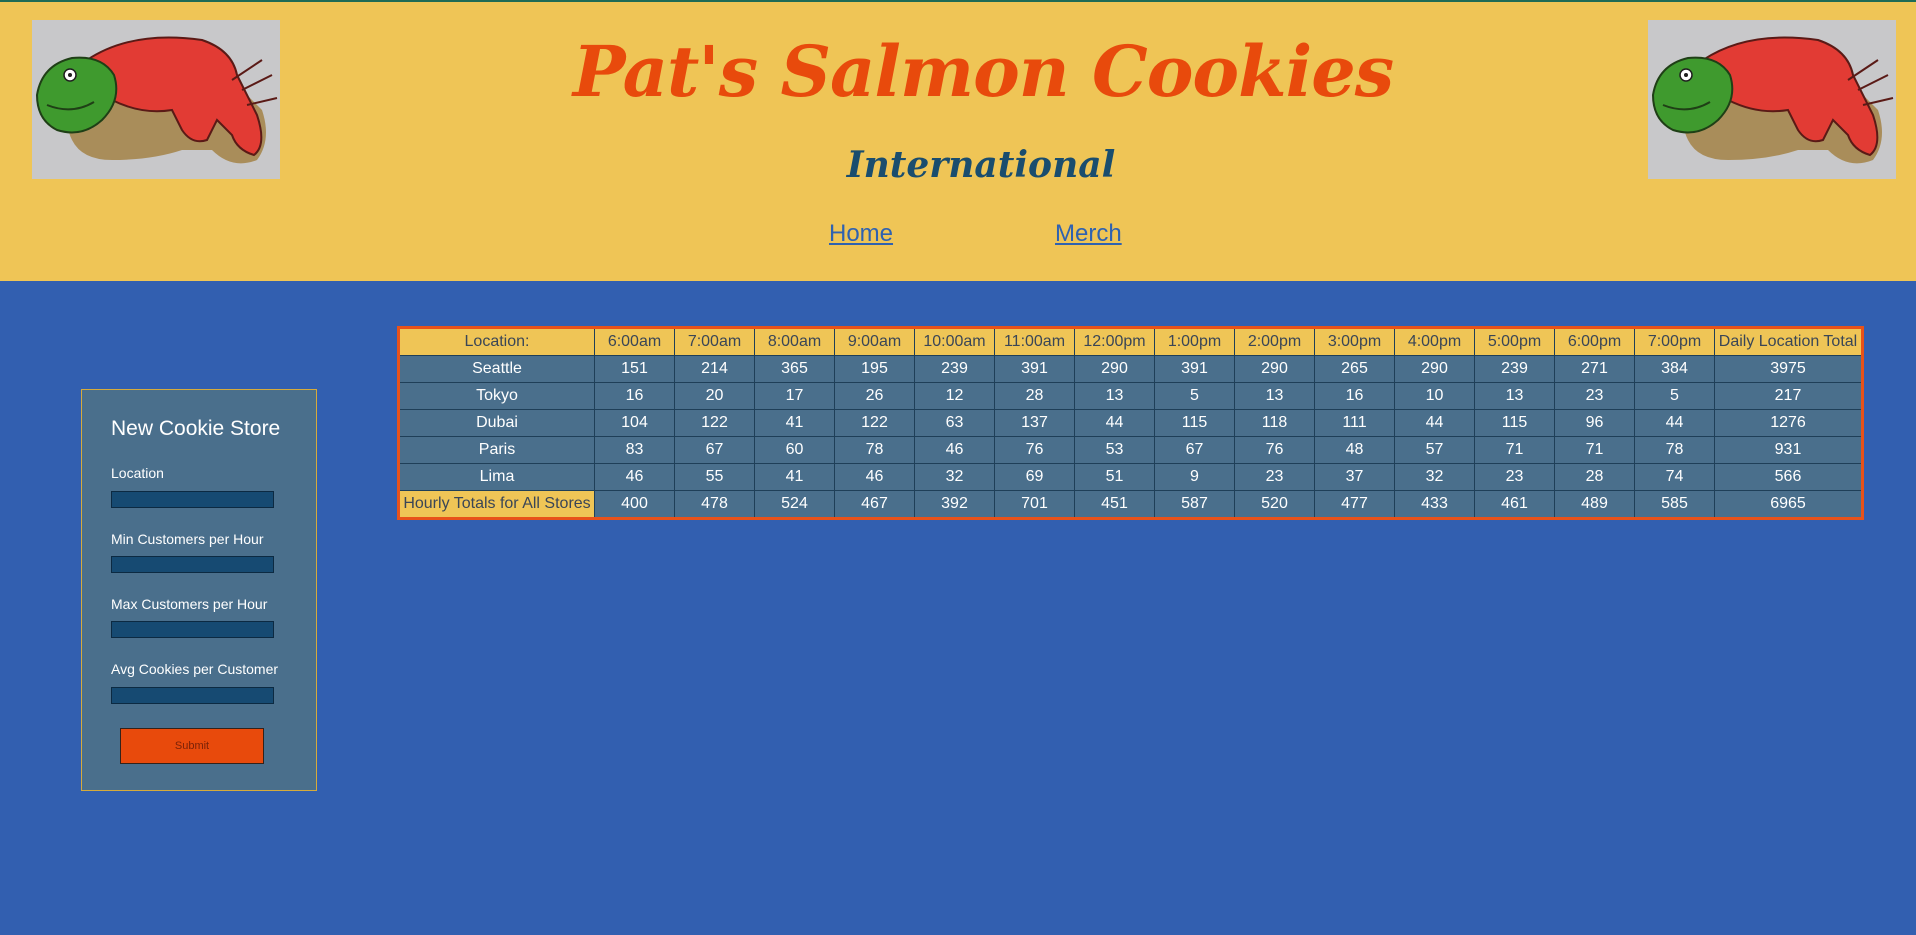  Describe the element at coordinates (1788, 341) in the screenshot. I see `table-header-cell: Daily Location Total` at that location.